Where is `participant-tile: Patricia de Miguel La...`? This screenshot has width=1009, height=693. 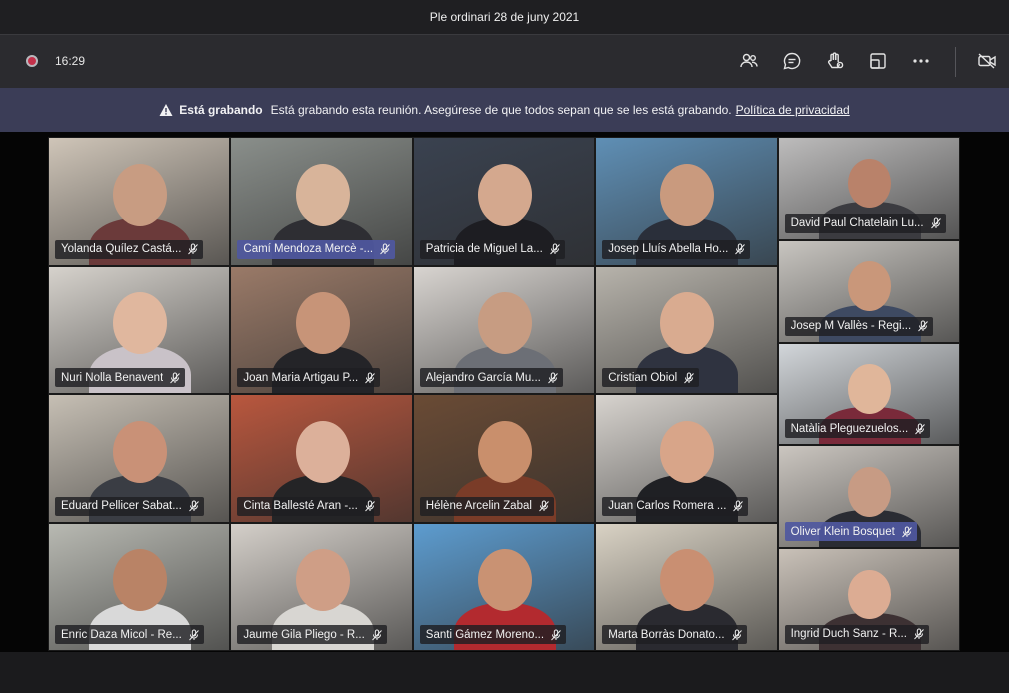
participant-tile: Patricia de Miguel La... is located at coordinates (504, 201).